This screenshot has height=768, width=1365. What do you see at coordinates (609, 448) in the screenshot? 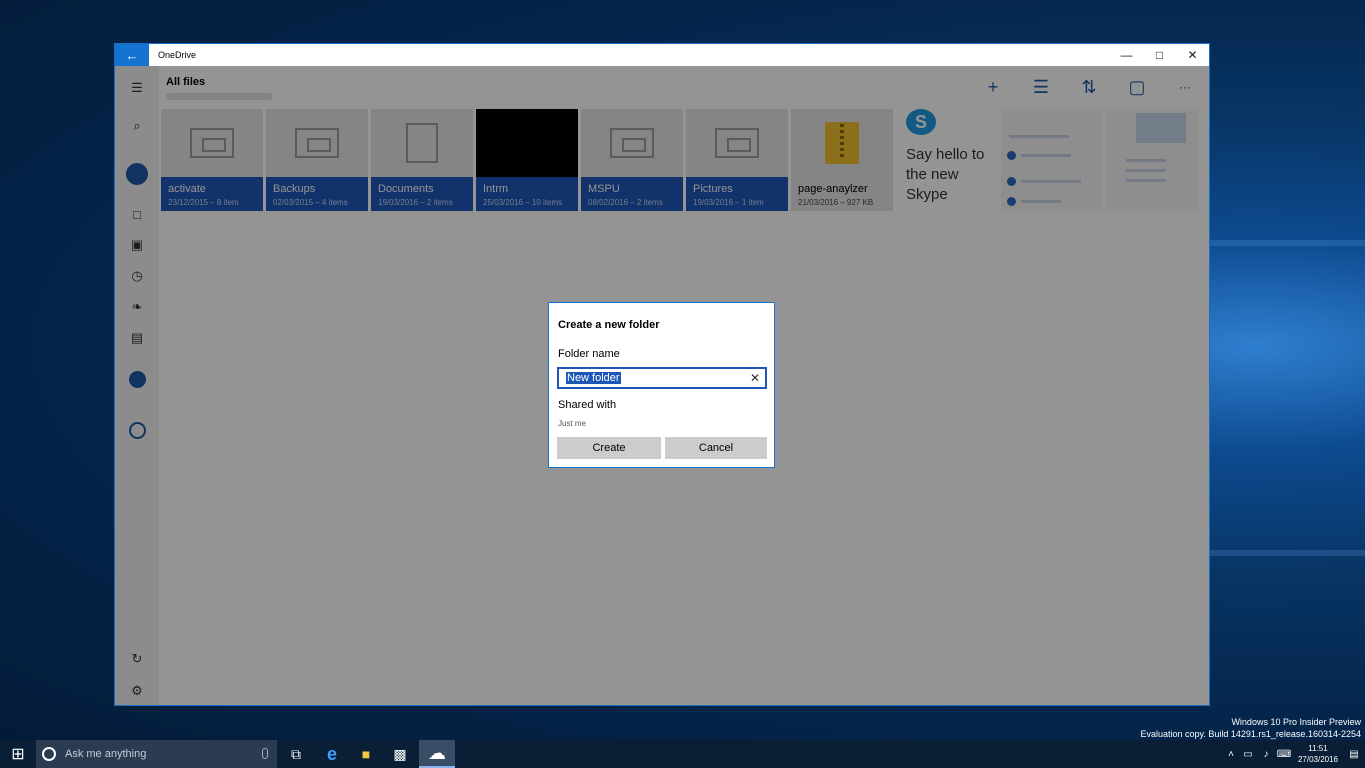
I see `create-button: Create` at bounding box center [609, 448].